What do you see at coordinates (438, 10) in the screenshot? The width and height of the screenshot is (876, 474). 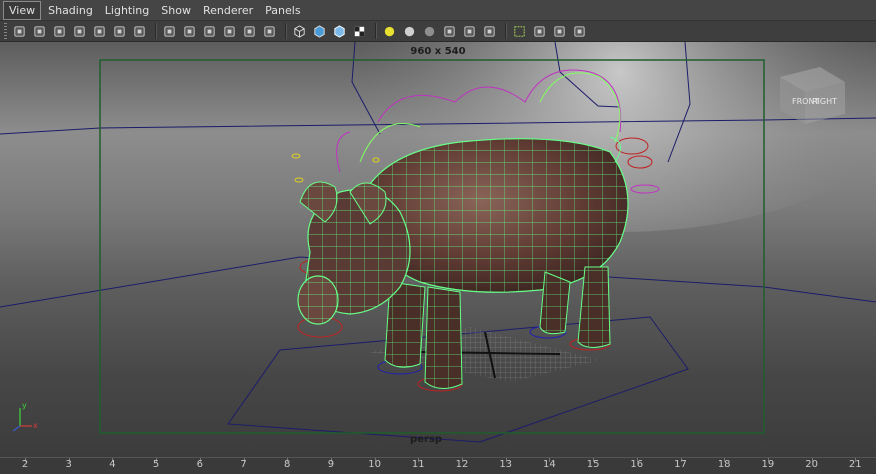 I see `panel-menu-bar: View Shading Lighting Show Renderer Panels` at bounding box center [438, 10].